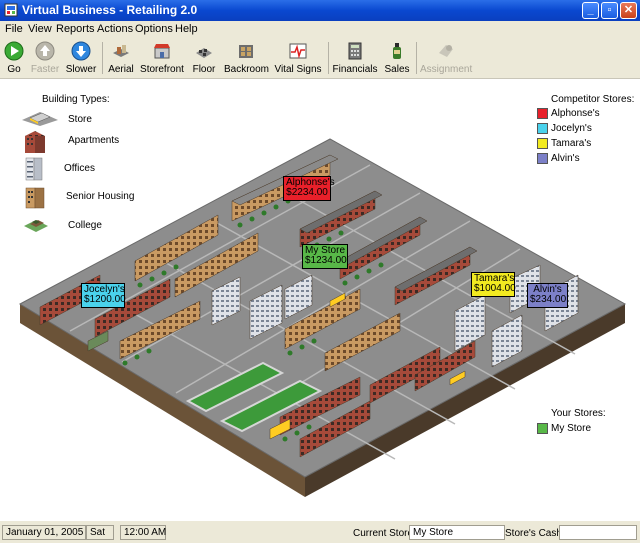 Image resolution: width=640 pixels, height=543 pixels. What do you see at coordinates (121, 58) in the screenshot?
I see `aerial-button: Aerial` at bounding box center [121, 58].